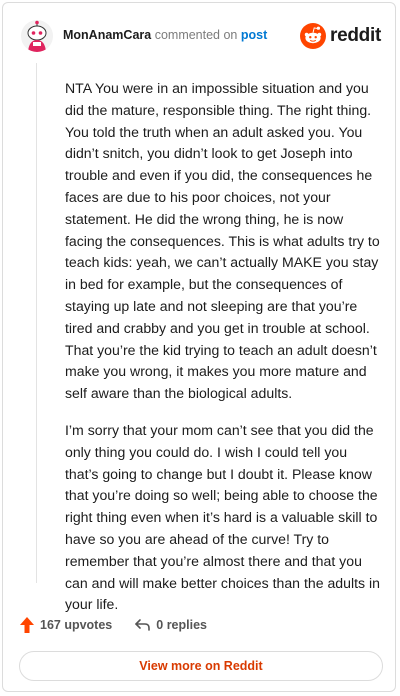  I want to click on view-more-on-reddit-button: View more on Reddit, so click(201, 666).